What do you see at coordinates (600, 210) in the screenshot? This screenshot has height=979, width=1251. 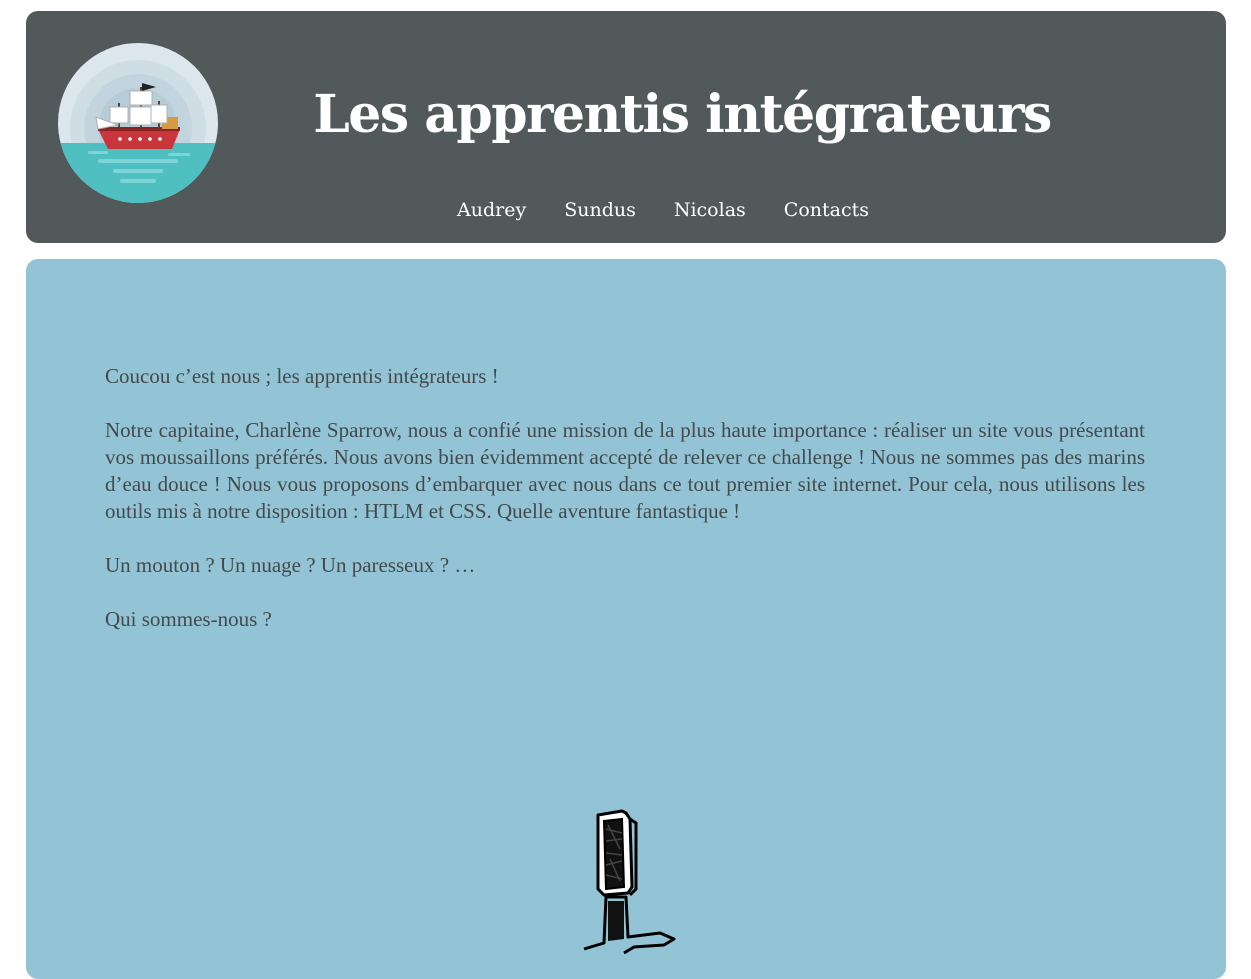 I see `nav-link-sundus: Sundus` at bounding box center [600, 210].